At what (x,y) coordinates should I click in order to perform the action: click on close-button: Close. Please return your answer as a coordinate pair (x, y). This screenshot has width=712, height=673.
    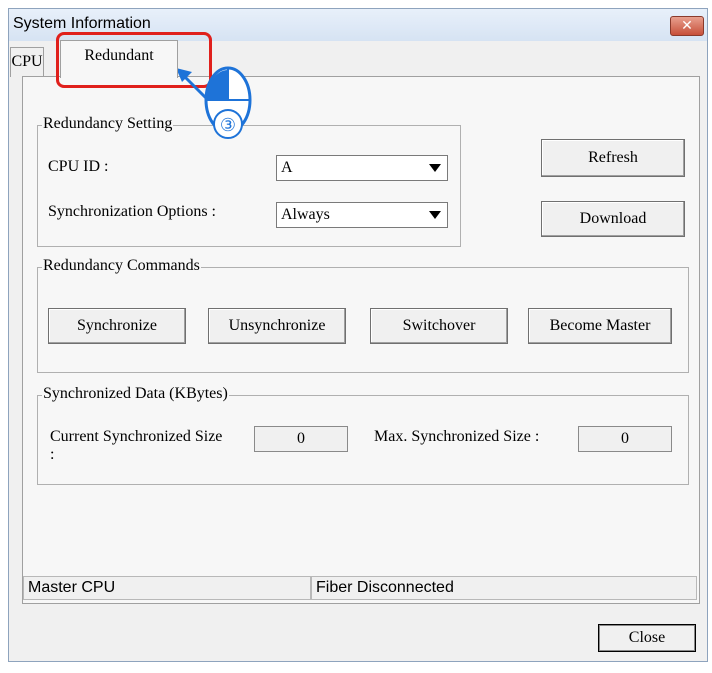
    Looking at the image, I should click on (647, 638).